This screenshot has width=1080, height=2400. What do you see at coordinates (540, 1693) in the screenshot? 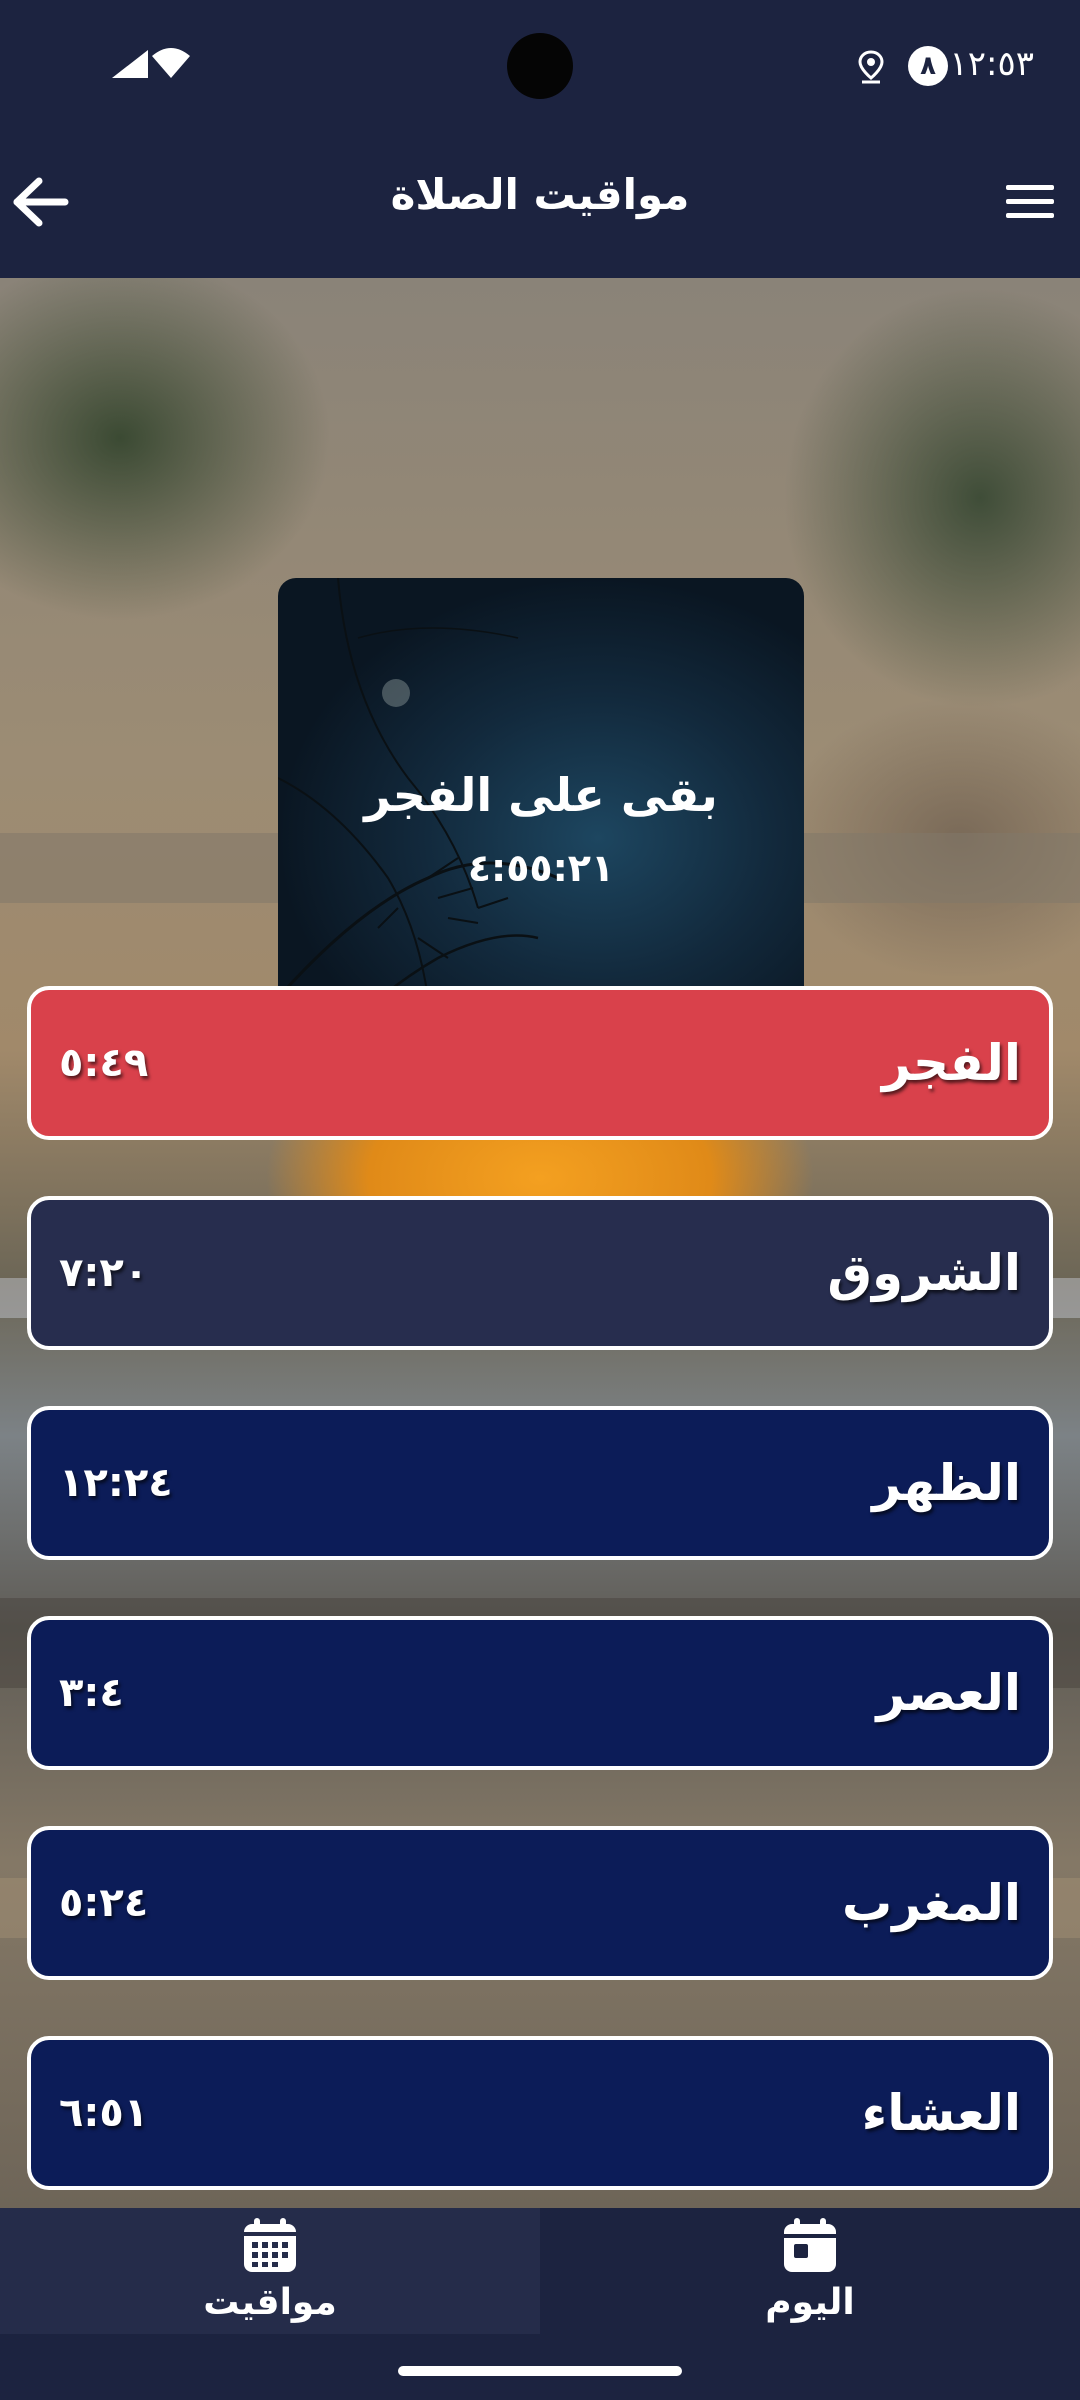
I see `prayer-row-asr: ٣:٤ العصر` at bounding box center [540, 1693].